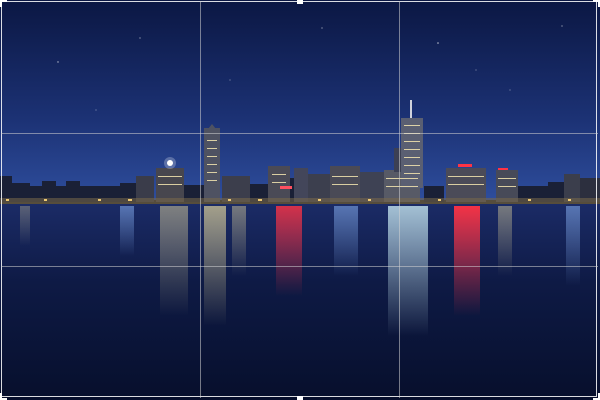 Image resolution: width=600 pixels, height=400 pixels. I want to click on crop-handle-bottom-right, so click(596, 396).